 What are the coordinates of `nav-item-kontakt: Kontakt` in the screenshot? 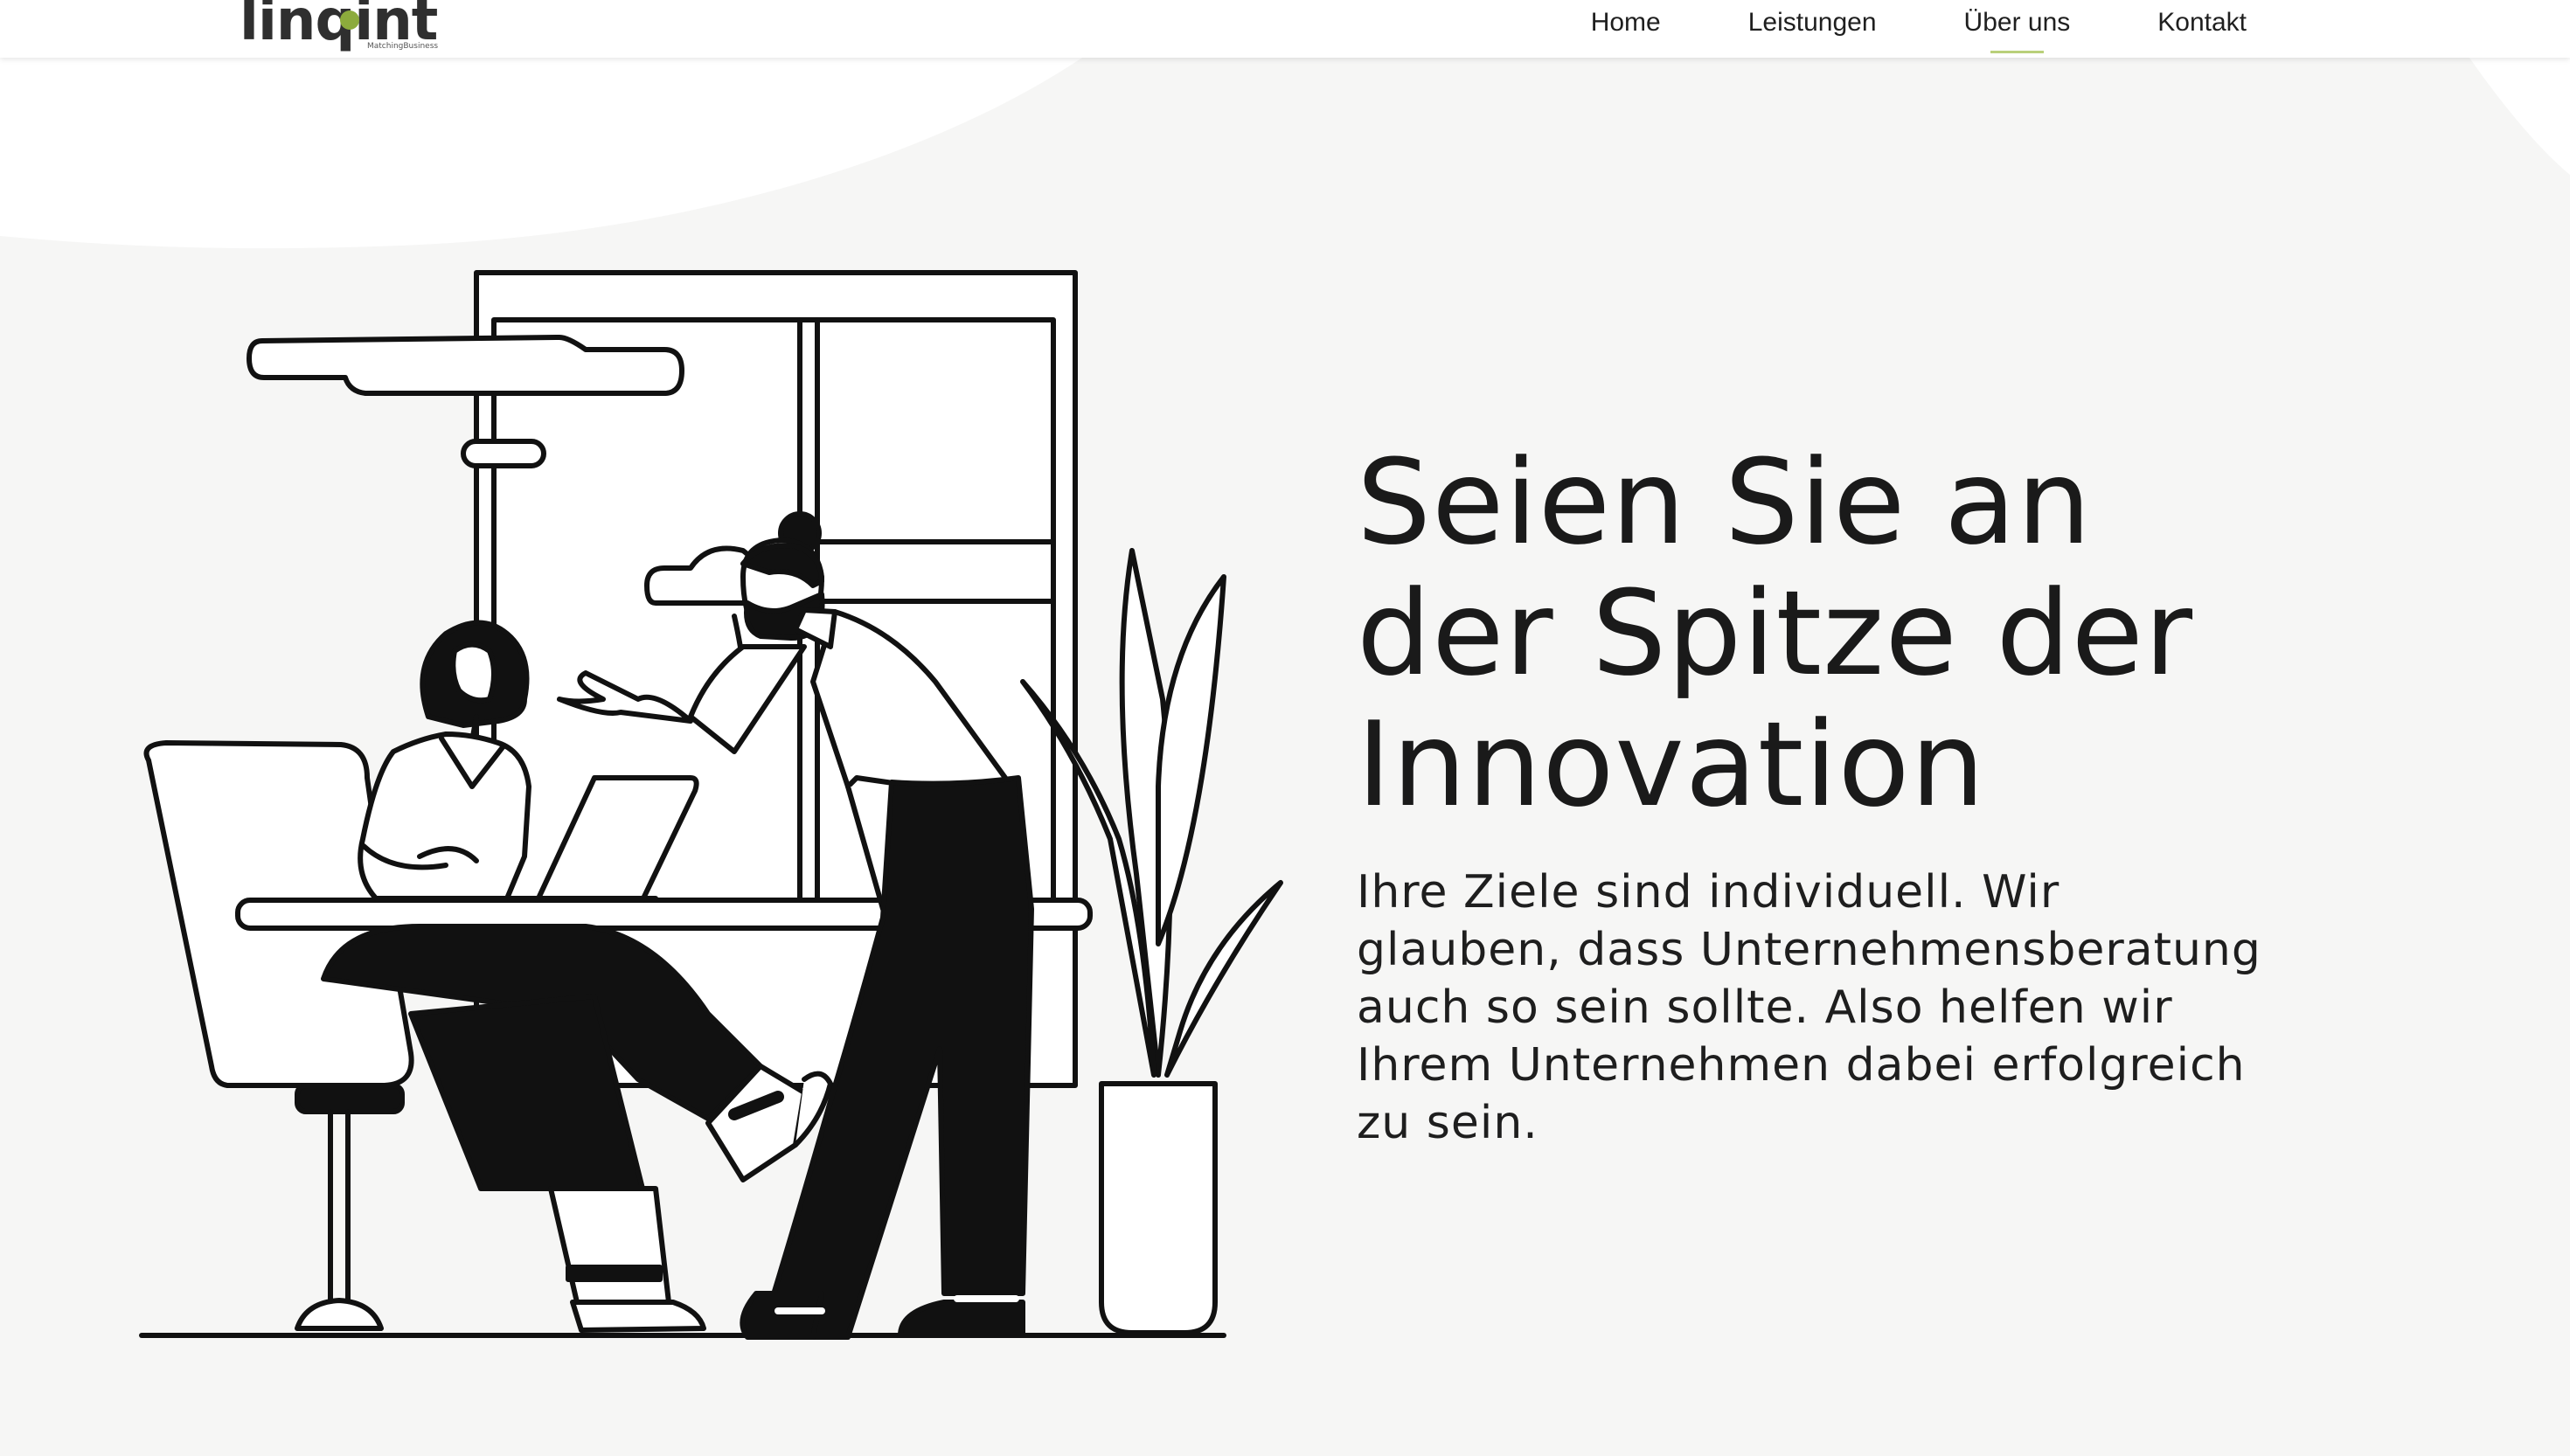 It's located at (2202, 23).